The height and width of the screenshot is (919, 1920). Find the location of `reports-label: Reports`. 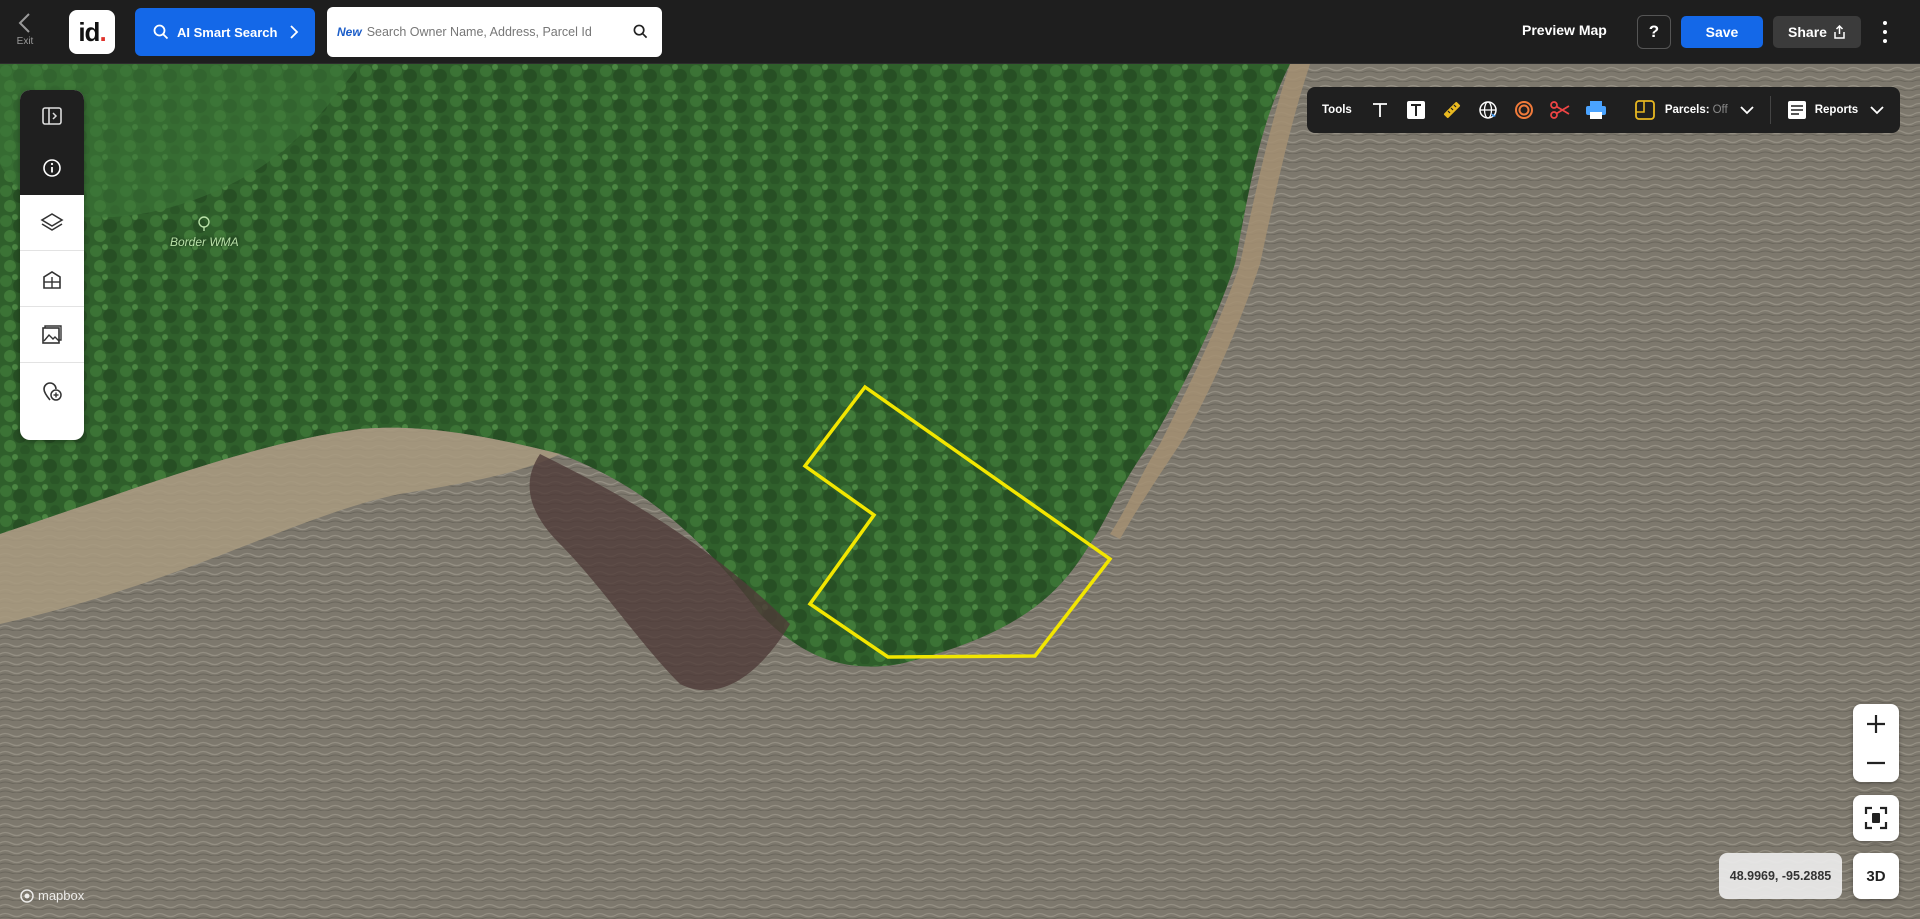

reports-label: Reports is located at coordinates (1836, 110).